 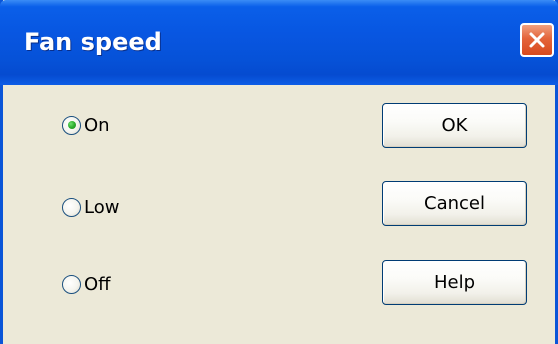 I want to click on help-button: Help, so click(x=454, y=282).